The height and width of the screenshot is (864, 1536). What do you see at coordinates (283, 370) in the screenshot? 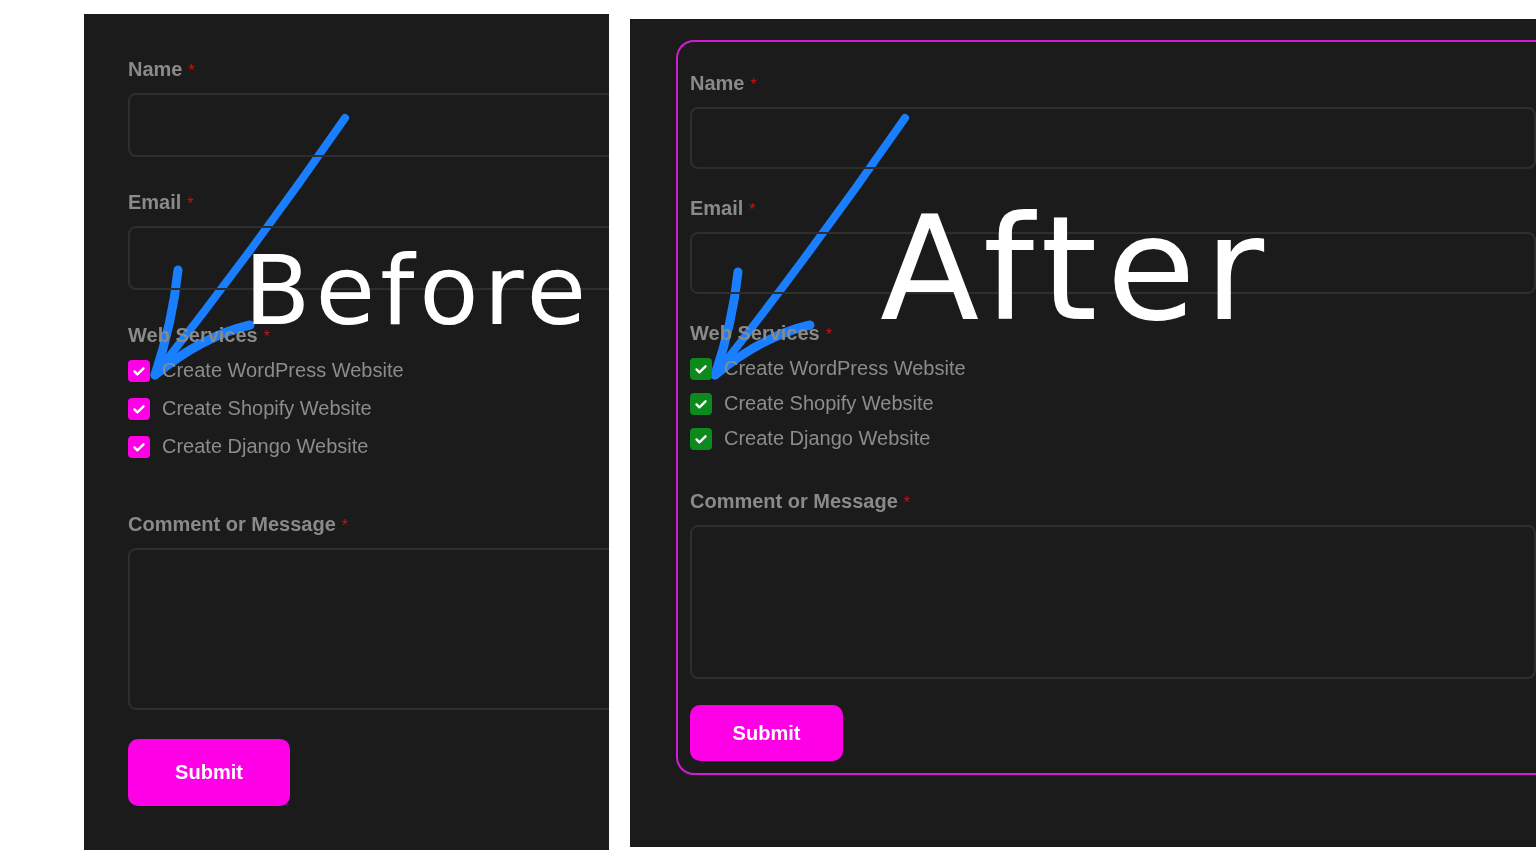
I see `checkbox-label: Create WordPress Website` at bounding box center [283, 370].